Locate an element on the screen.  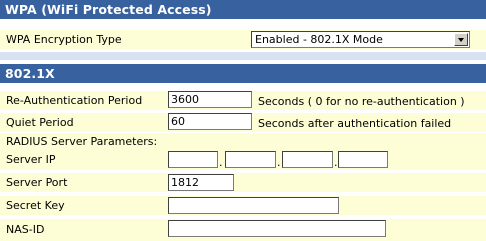
wpa-section-header: WPA (WiFi Protected Access) is located at coordinates (243, 9).